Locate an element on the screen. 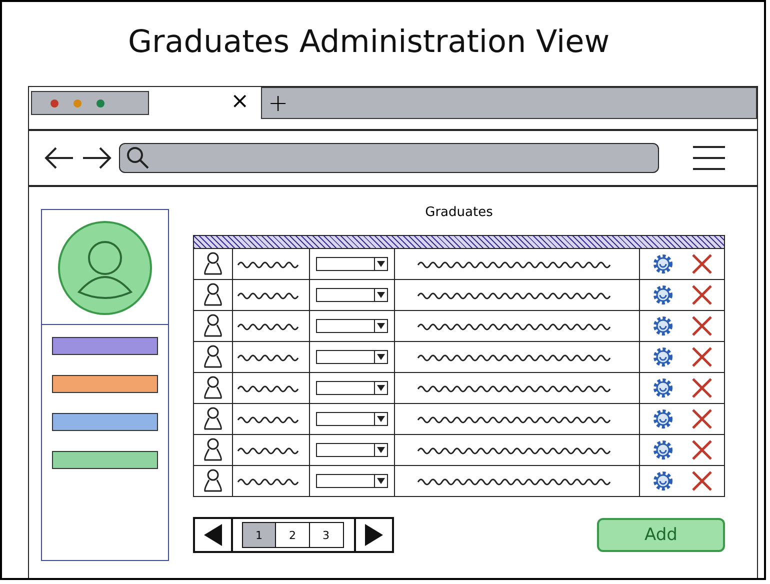 The width and height of the screenshot is (770, 584). forward-arrow-icon is located at coordinates (97, 158).